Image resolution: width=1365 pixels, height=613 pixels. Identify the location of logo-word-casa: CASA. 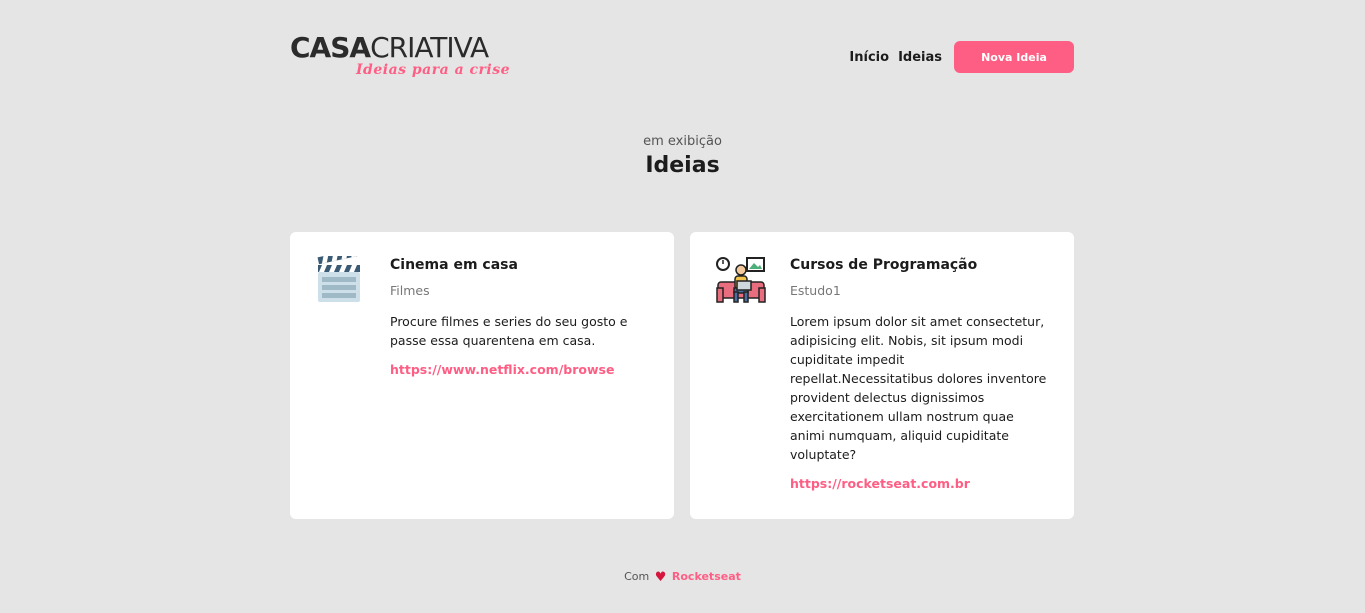
(330, 47).